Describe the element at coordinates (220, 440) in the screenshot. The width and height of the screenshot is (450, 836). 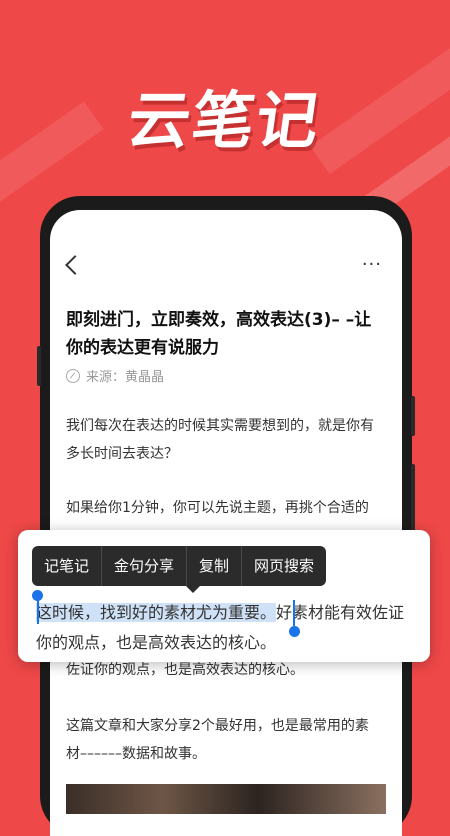
I see `article-paragraph: 我们每次在表达的时候其实需要想到的，就是你有多长时间去表达？` at that location.